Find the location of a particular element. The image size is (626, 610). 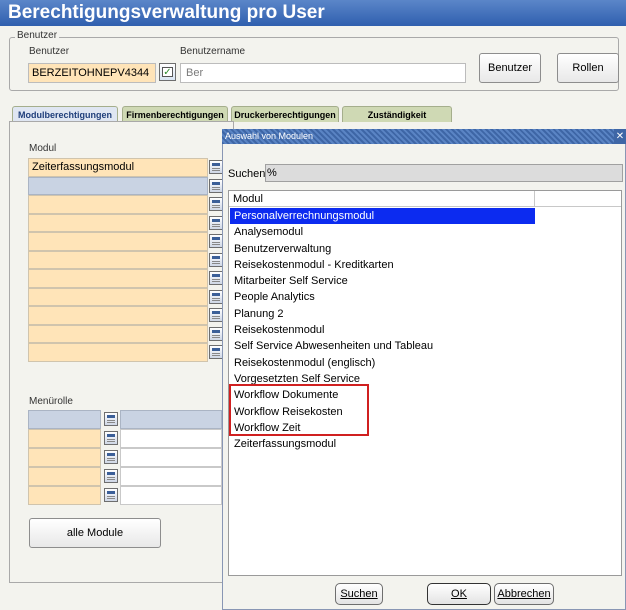

benutzer-lov-check-button: ✓ is located at coordinates (167, 72).